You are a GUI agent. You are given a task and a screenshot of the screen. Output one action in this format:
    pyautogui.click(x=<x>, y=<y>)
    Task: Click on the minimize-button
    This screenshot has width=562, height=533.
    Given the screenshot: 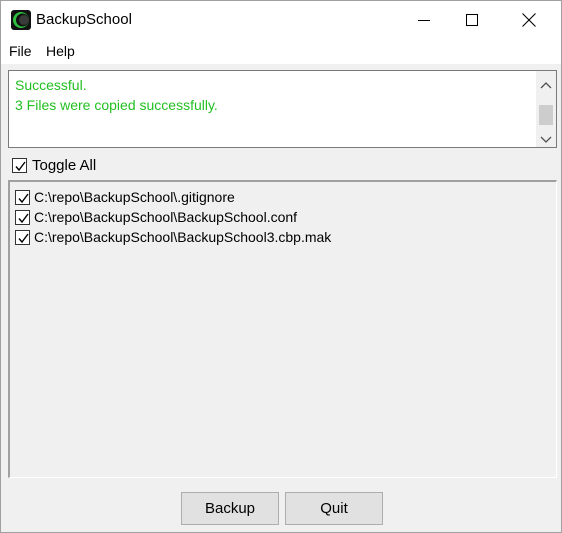 What is the action you would take?
    pyautogui.click(x=424, y=20)
    